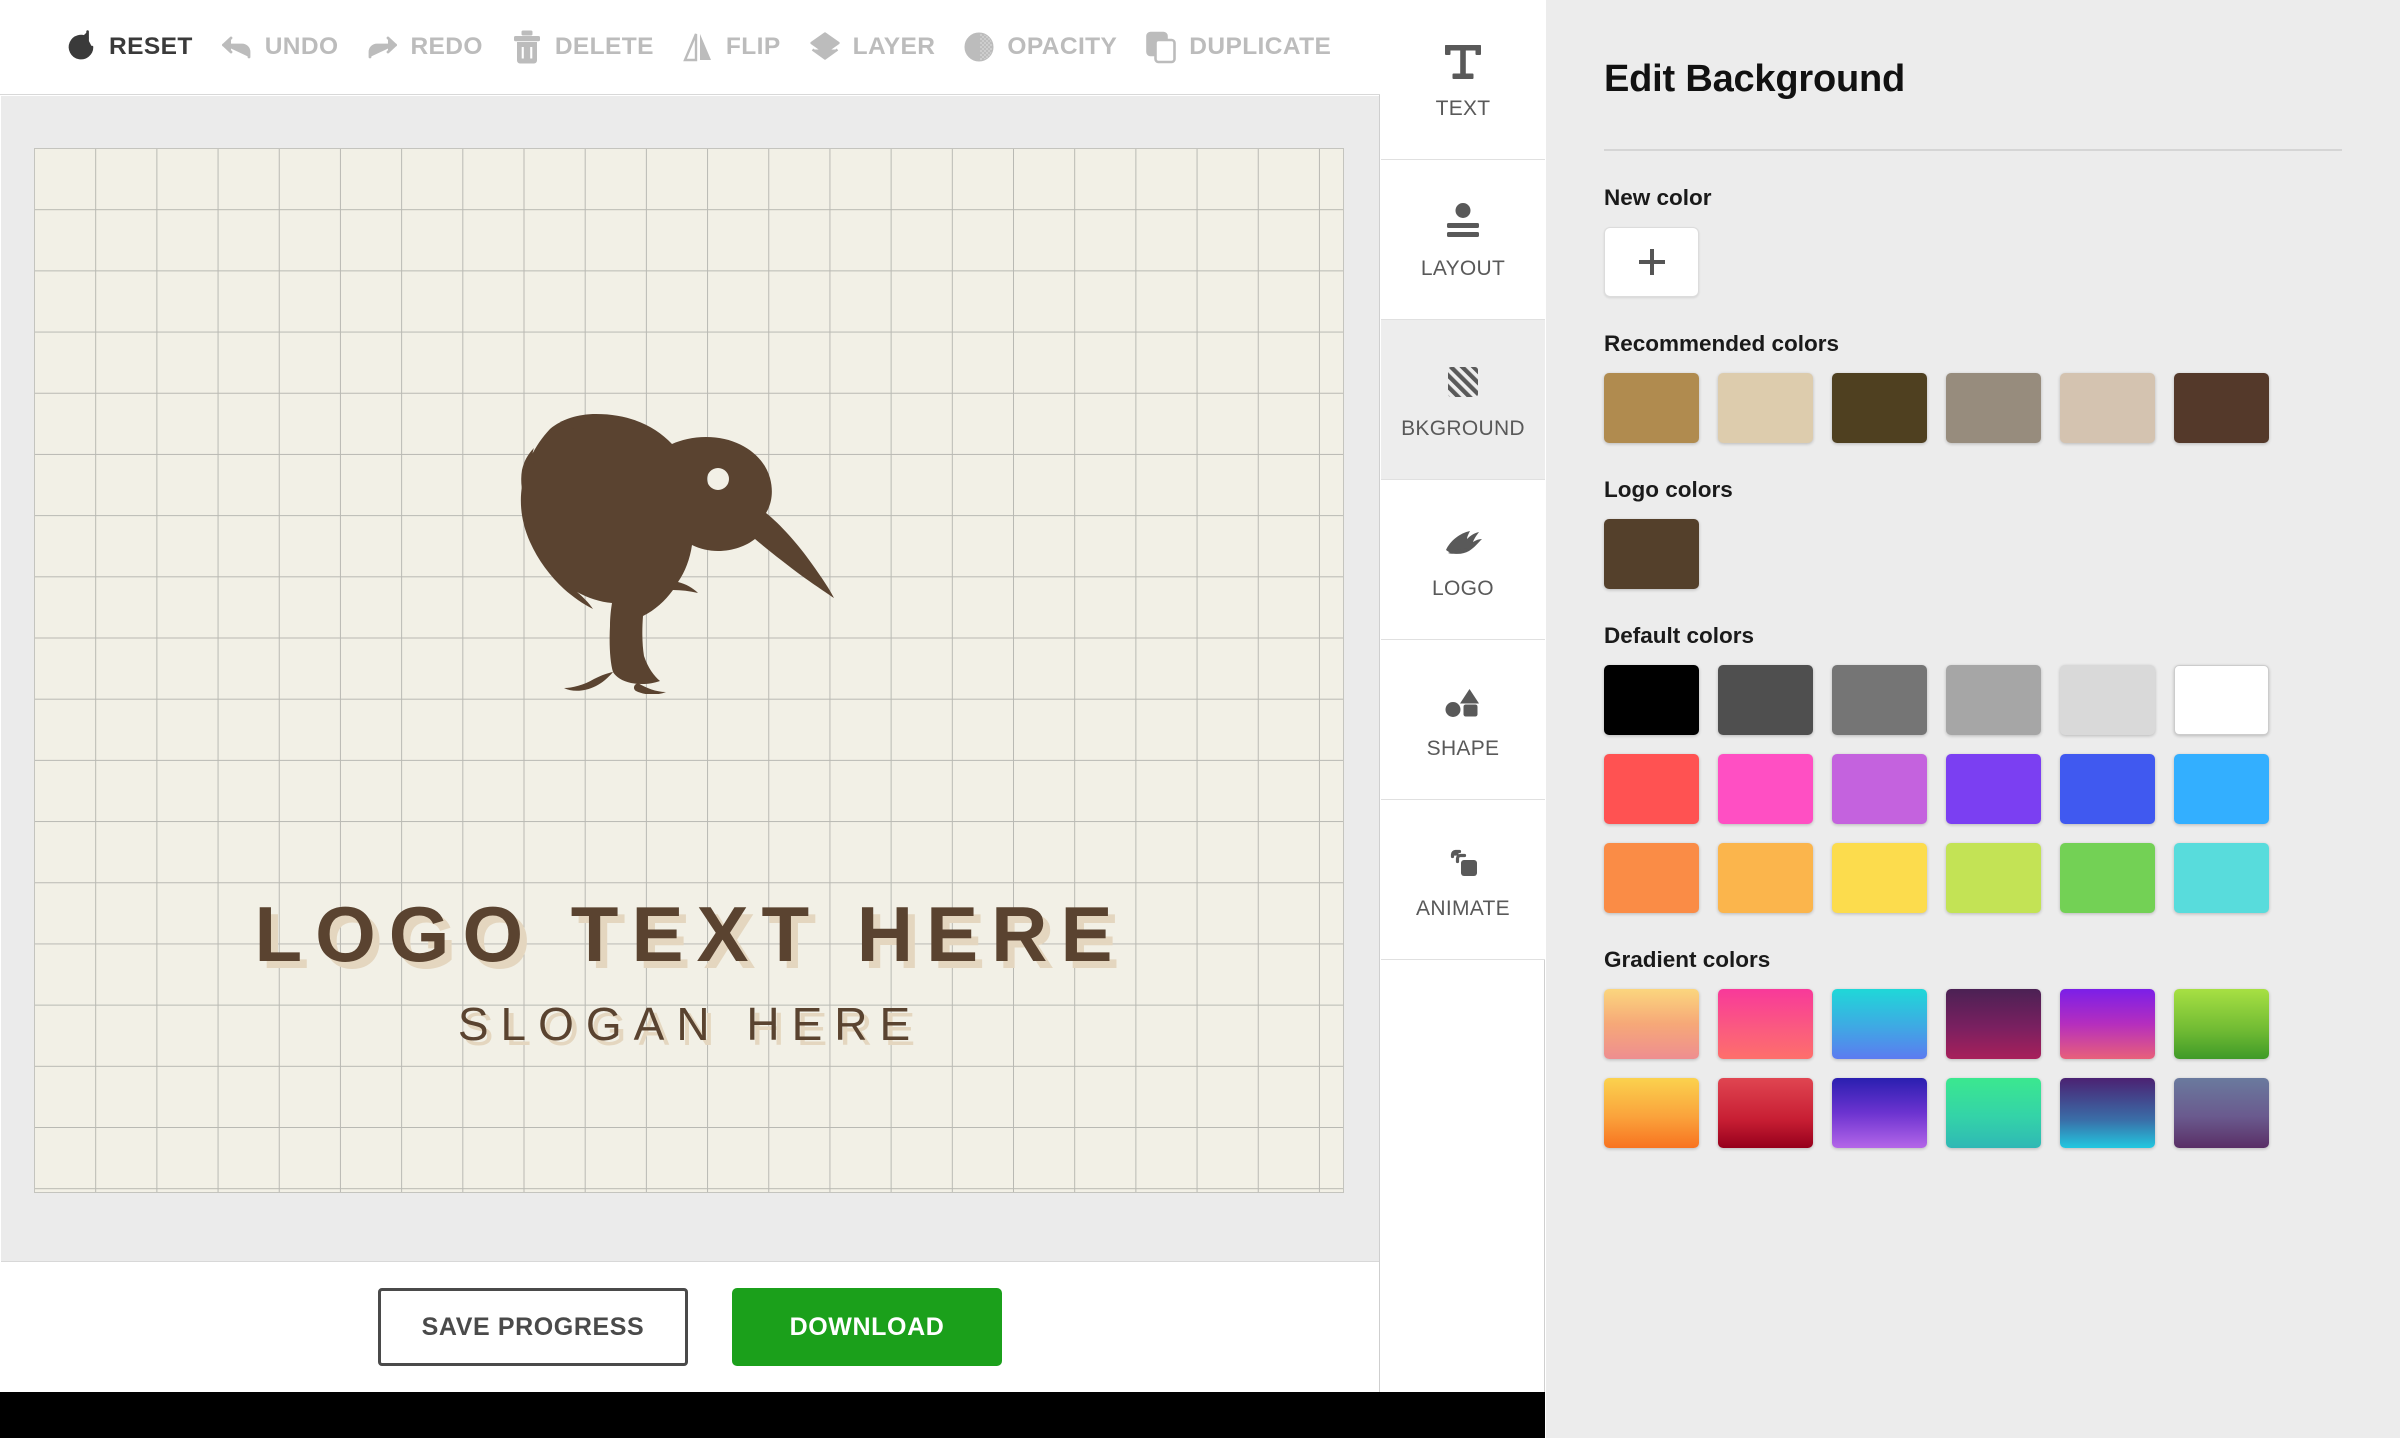  I want to click on tab-bkground: BKGROUND, so click(1463, 400).